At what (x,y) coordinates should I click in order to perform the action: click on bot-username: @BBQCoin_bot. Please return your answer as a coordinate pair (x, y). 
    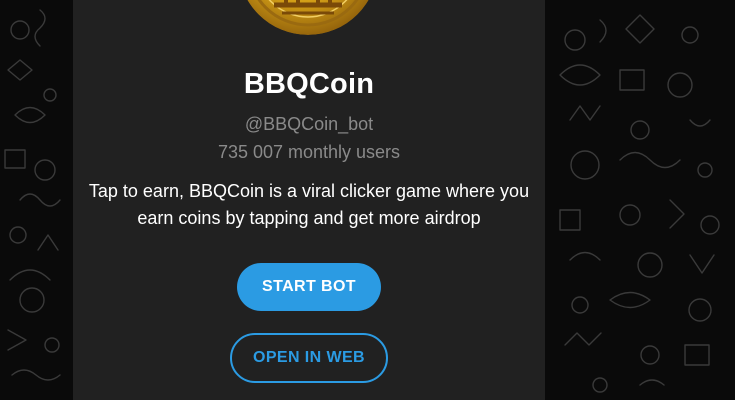
    Looking at the image, I should click on (309, 124).